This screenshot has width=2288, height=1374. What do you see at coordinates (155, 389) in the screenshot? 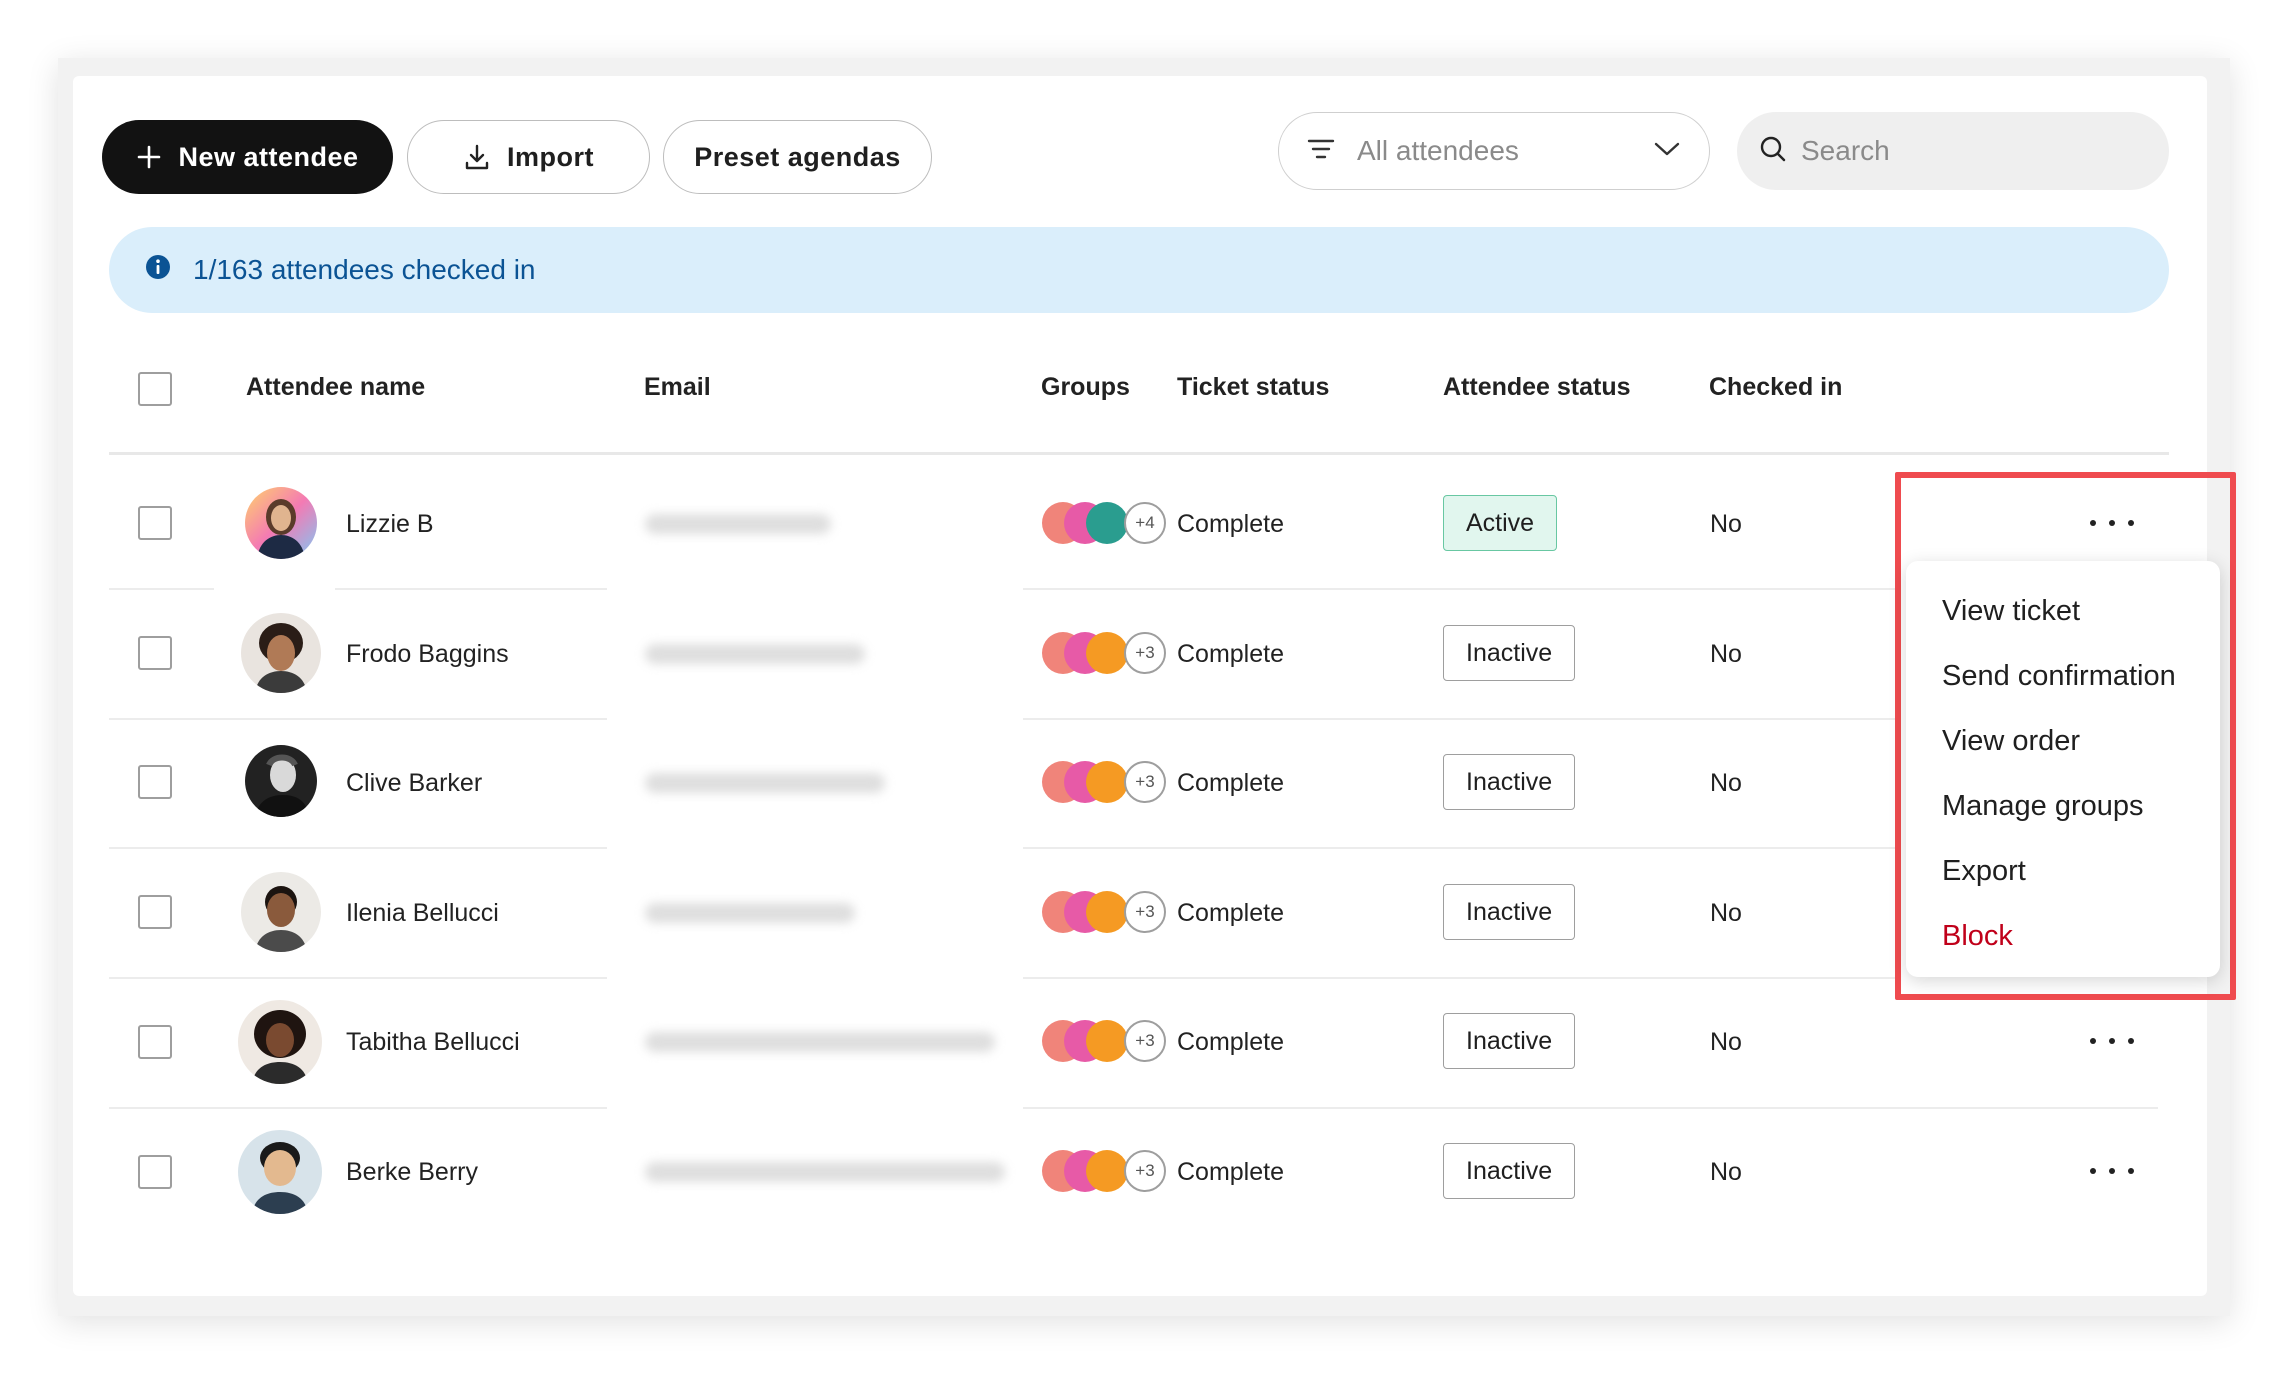
I see `select-all-checkbox` at bounding box center [155, 389].